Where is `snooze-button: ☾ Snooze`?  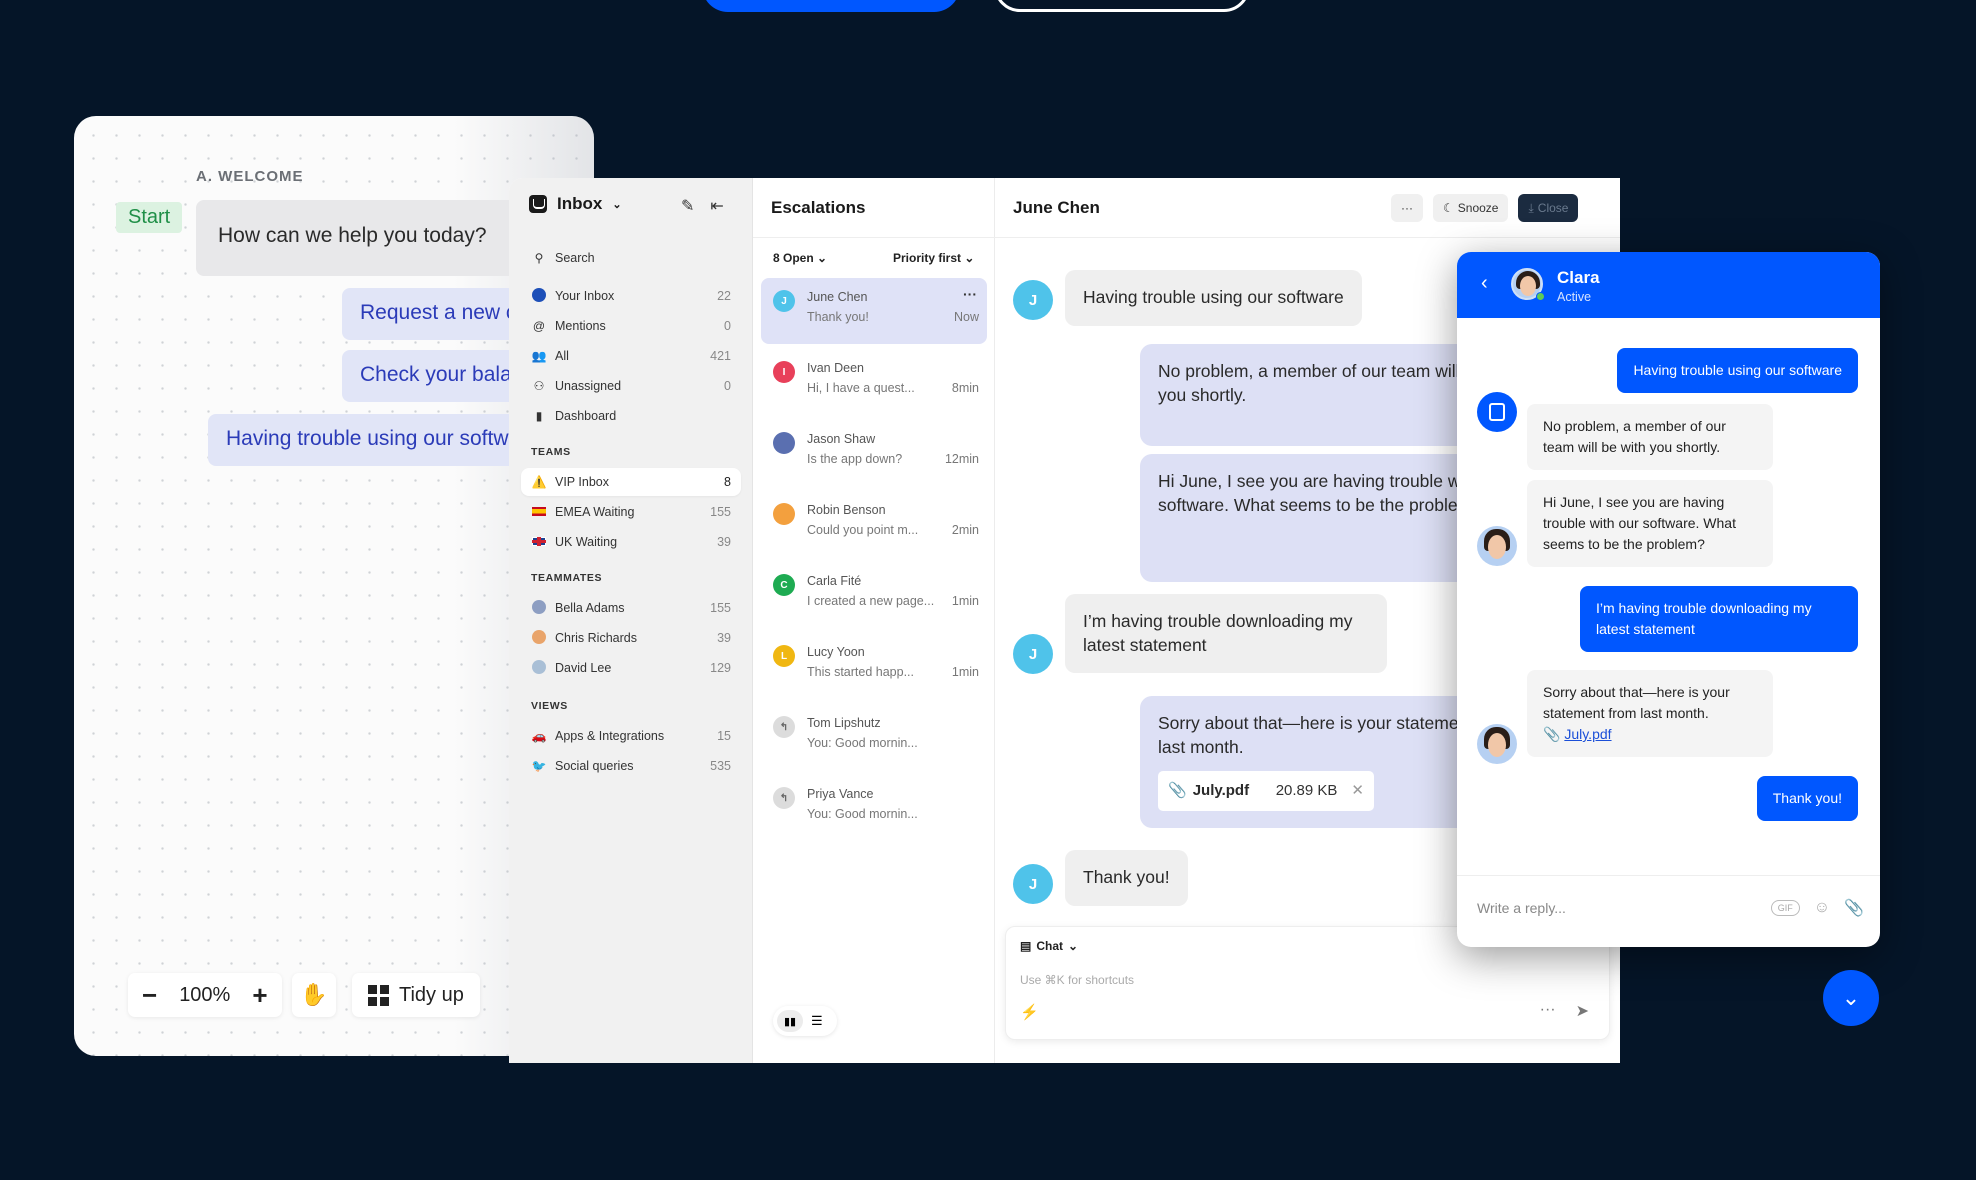 snooze-button: ☾ Snooze is located at coordinates (1471, 208).